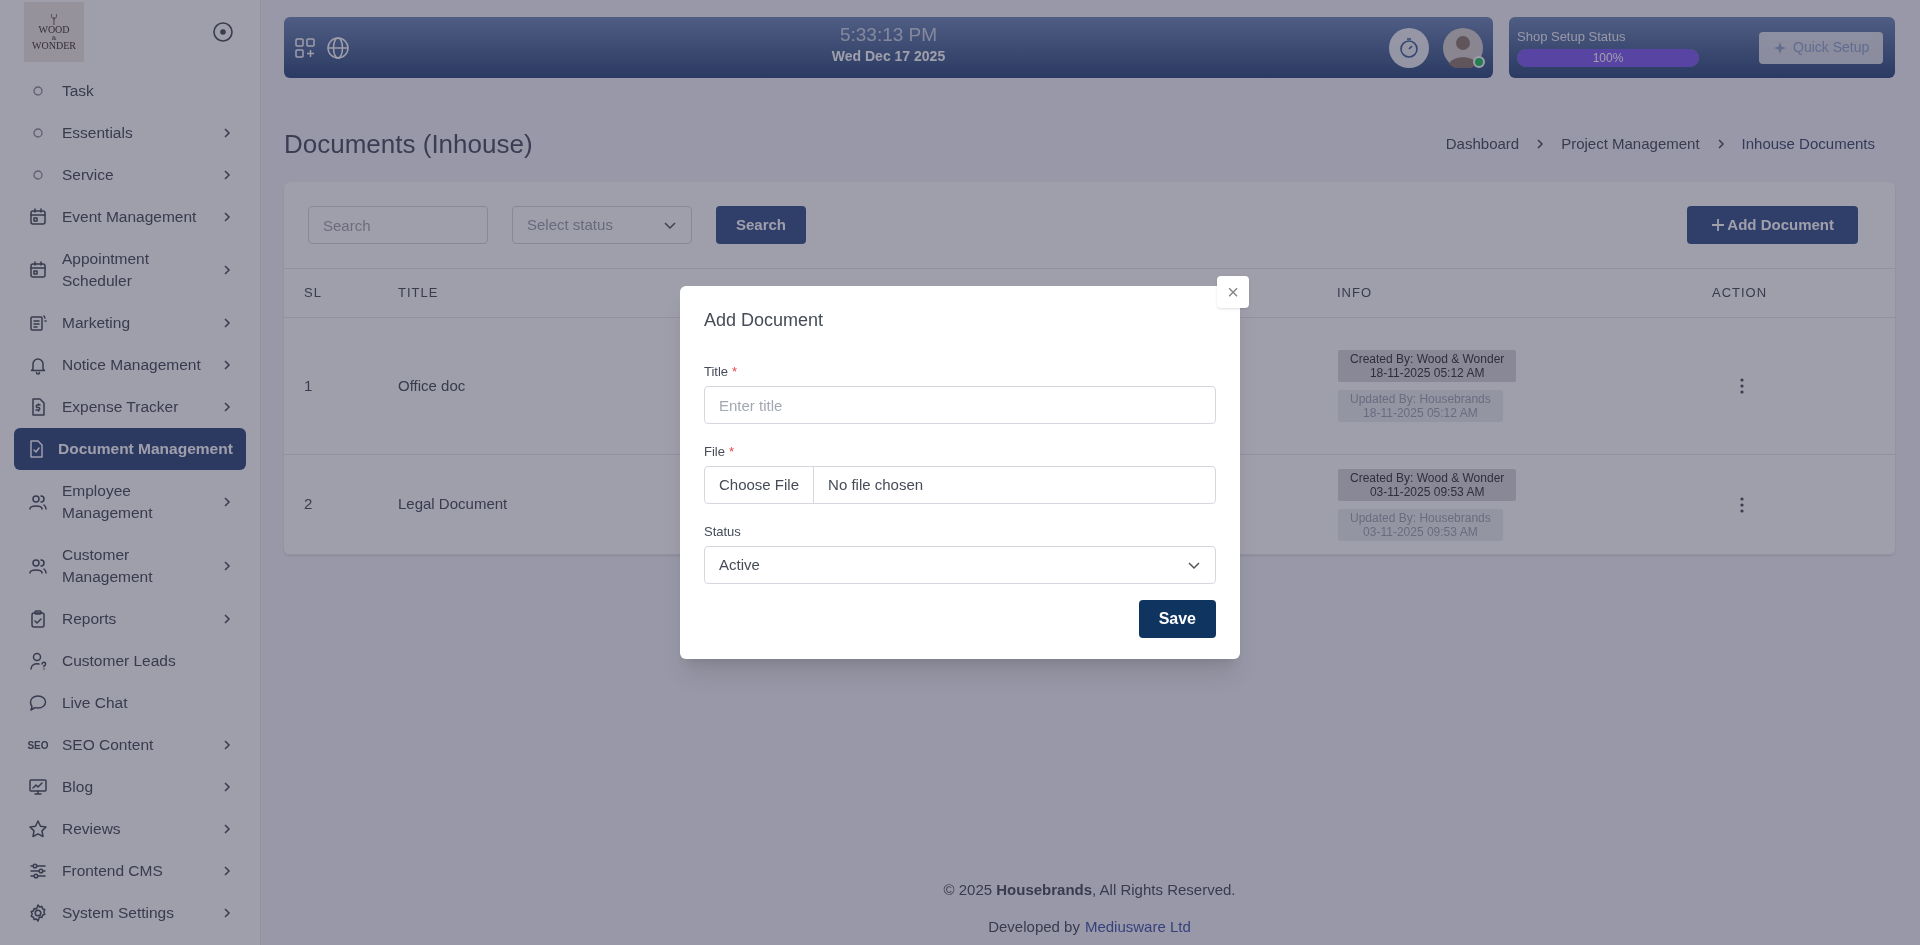 The width and height of the screenshot is (1920, 945). I want to click on breadcrumb-link: Project Management, so click(1630, 144).